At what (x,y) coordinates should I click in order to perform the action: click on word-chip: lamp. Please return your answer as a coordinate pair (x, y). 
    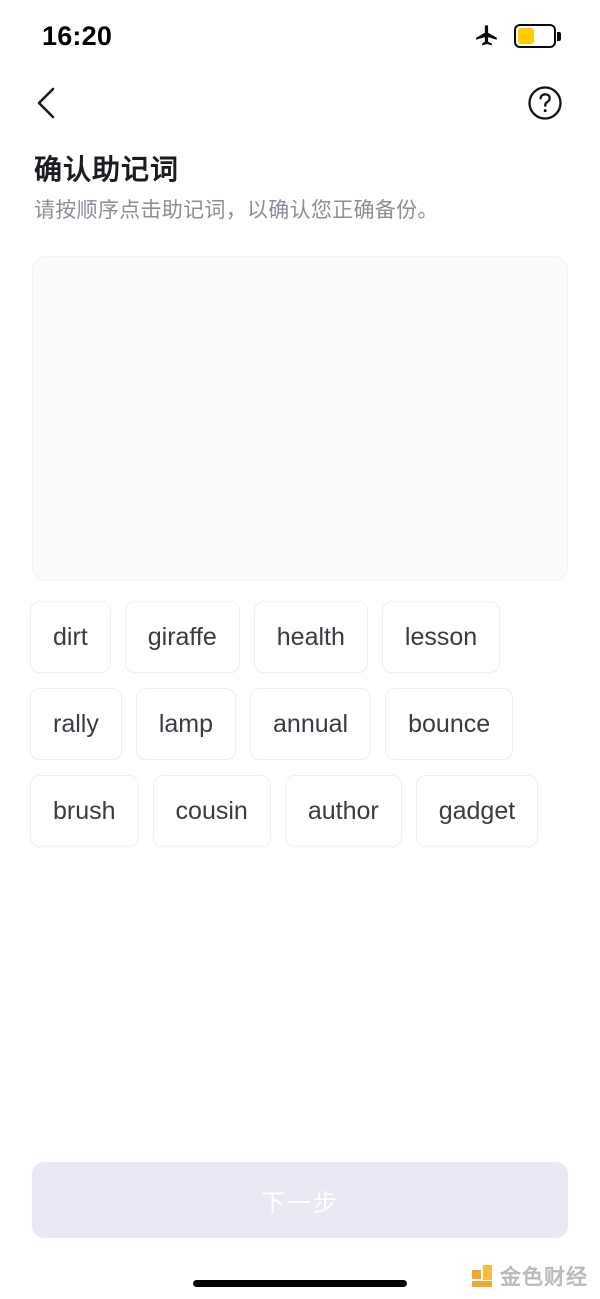
    Looking at the image, I should click on (186, 724).